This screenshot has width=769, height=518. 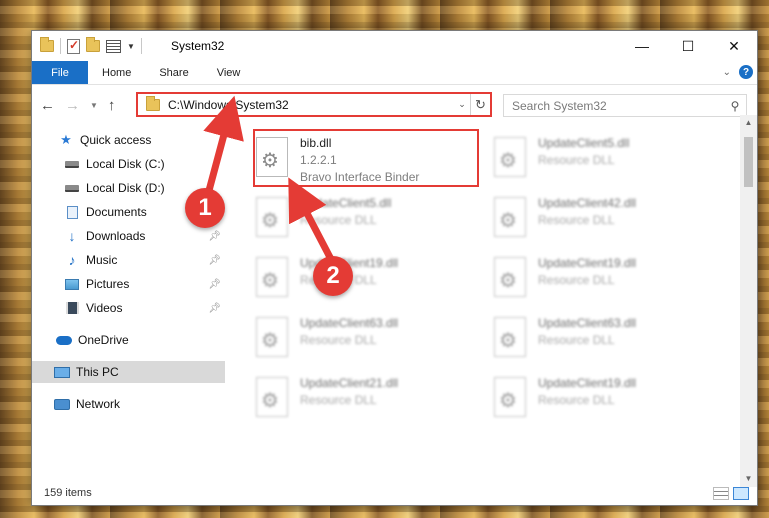 I want to click on sidebar-item-music: ♪ Music 📌︎, so click(x=128, y=260).